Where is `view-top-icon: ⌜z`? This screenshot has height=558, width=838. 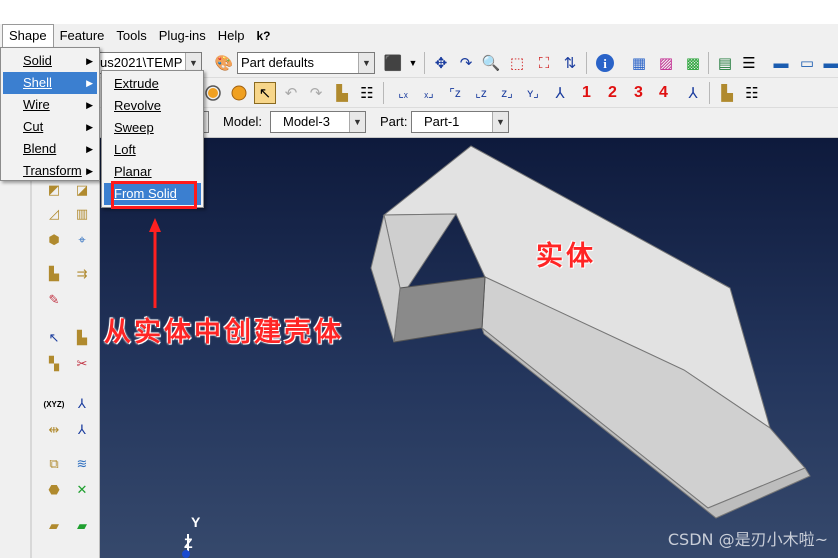 view-top-icon: ⌜z is located at coordinates (455, 93).